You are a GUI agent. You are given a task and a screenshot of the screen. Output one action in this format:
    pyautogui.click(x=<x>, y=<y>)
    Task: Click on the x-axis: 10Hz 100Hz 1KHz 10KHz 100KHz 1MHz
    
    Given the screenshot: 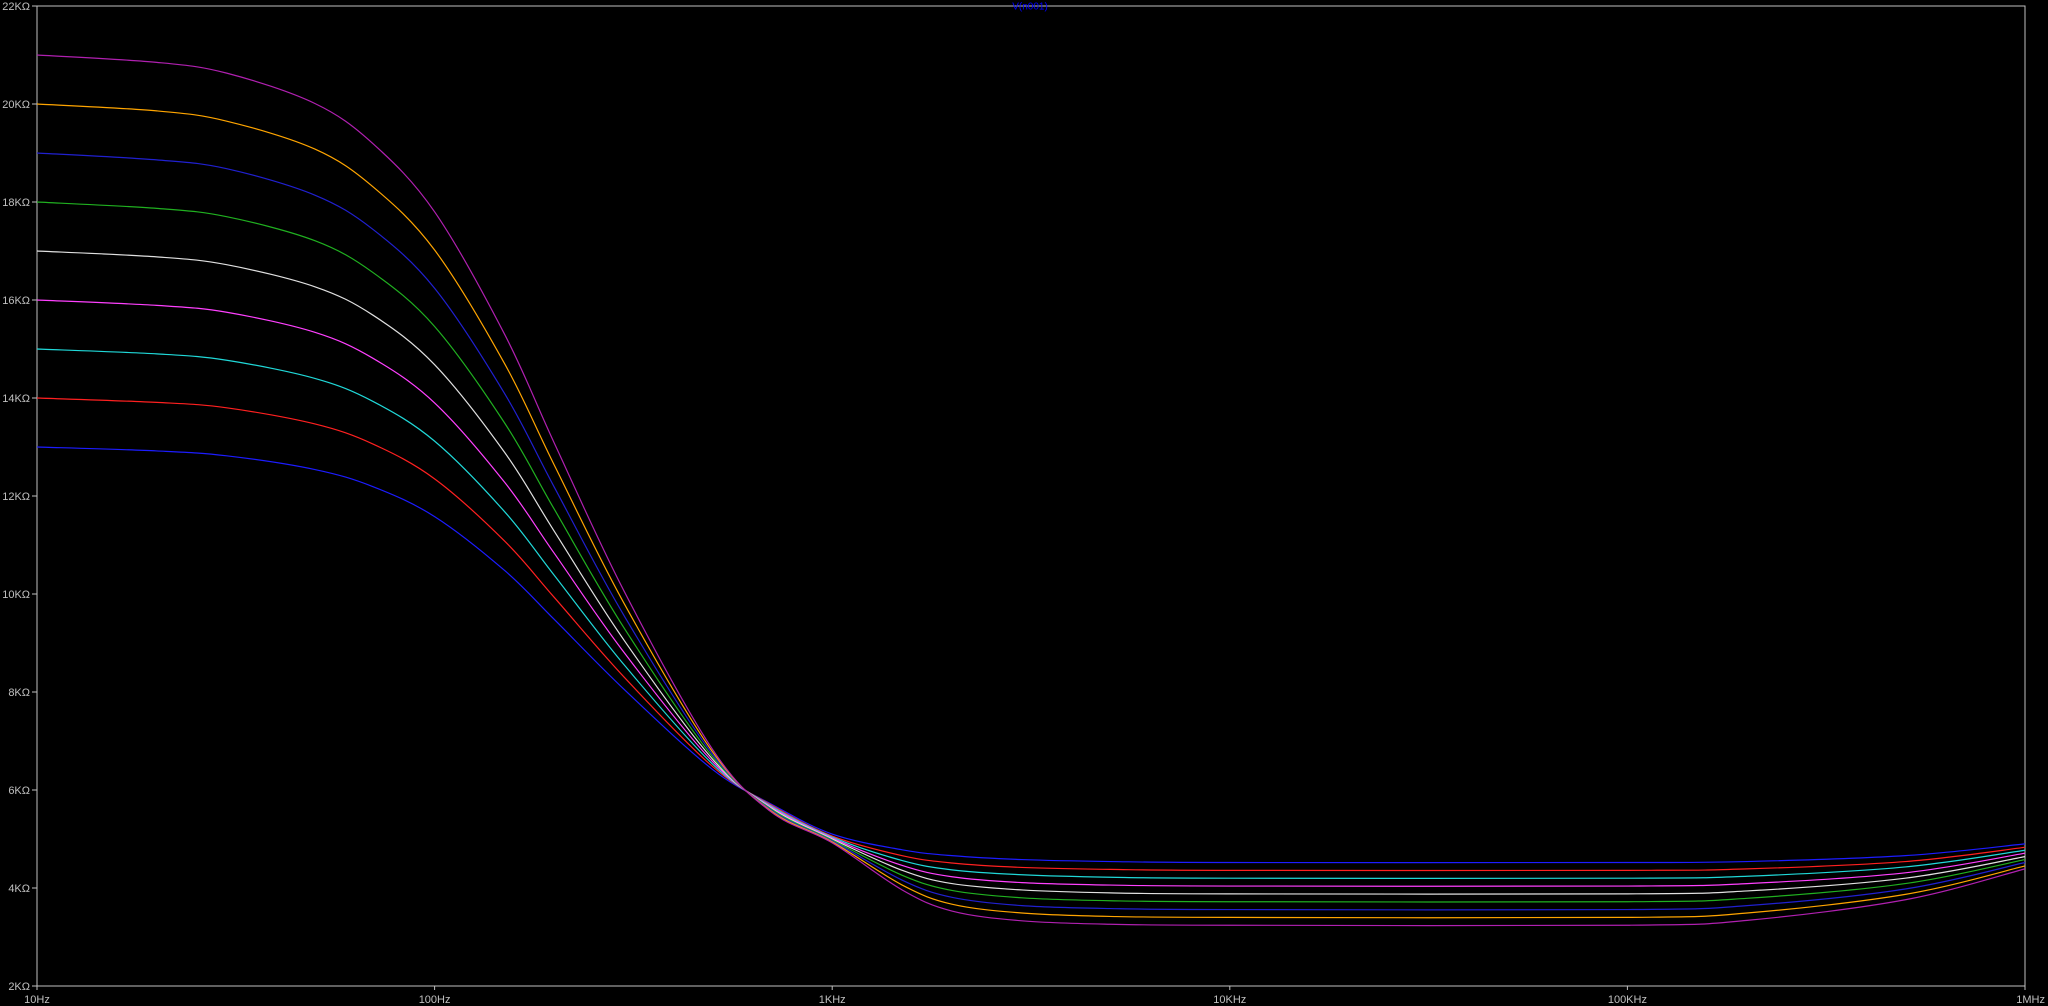 What is the action you would take?
    pyautogui.click(x=1034, y=996)
    